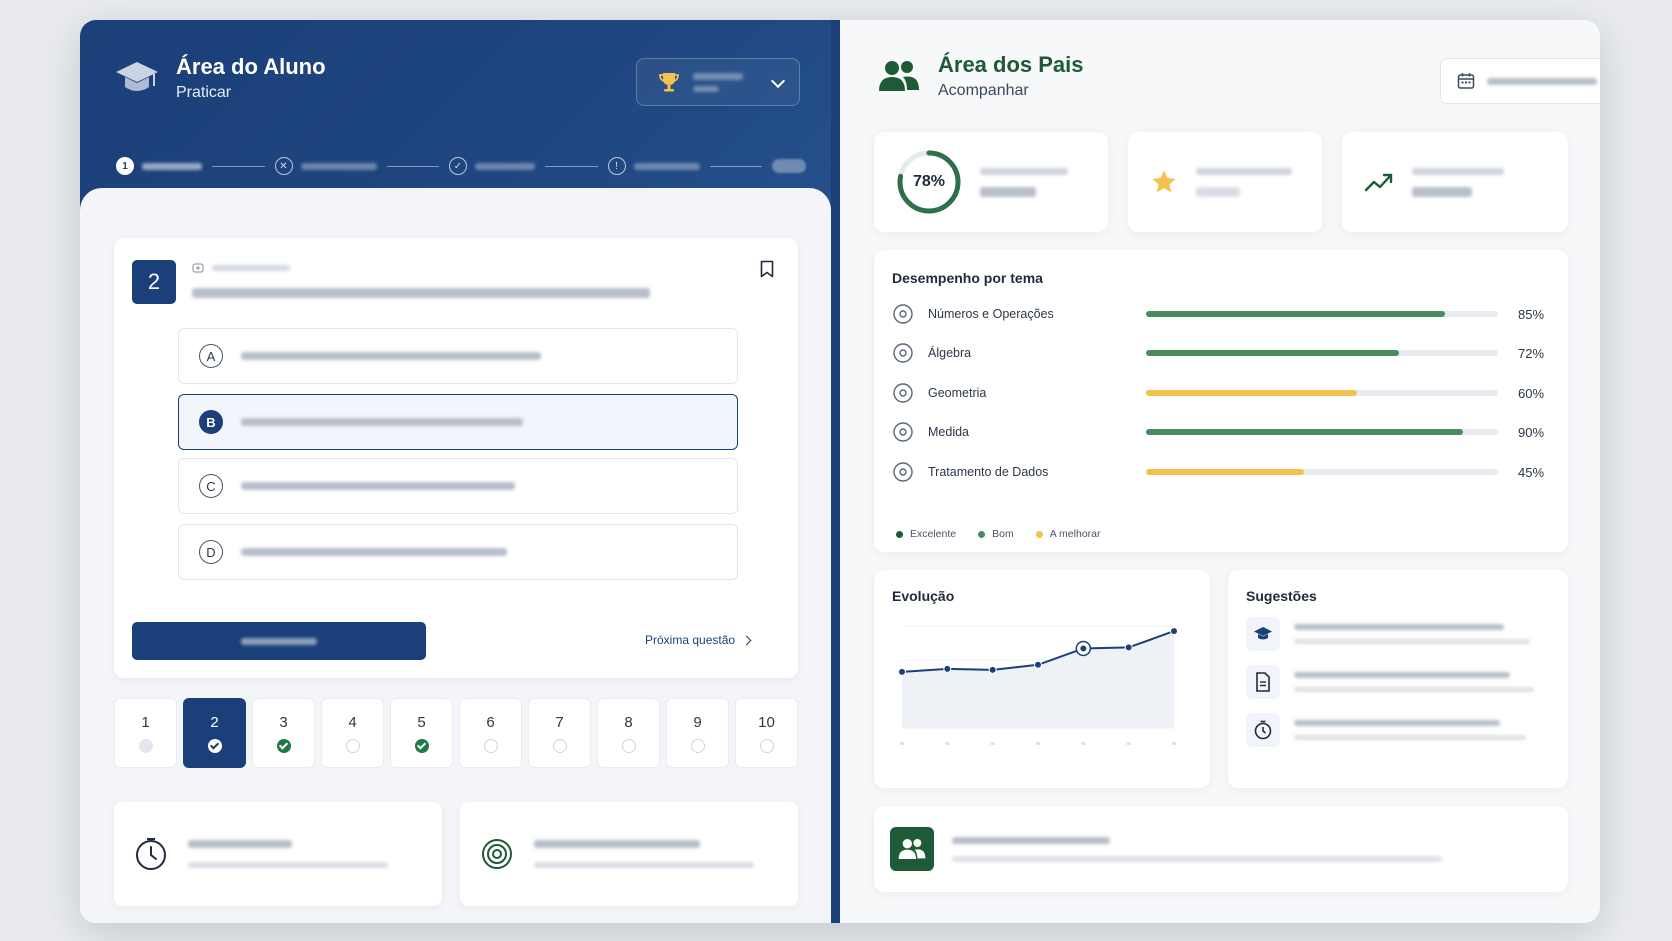 This screenshot has width=1672, height=941. Describe the element at coordinates (950, 353) in the screenshot. I see `topic-label: Álgebra` at that location.